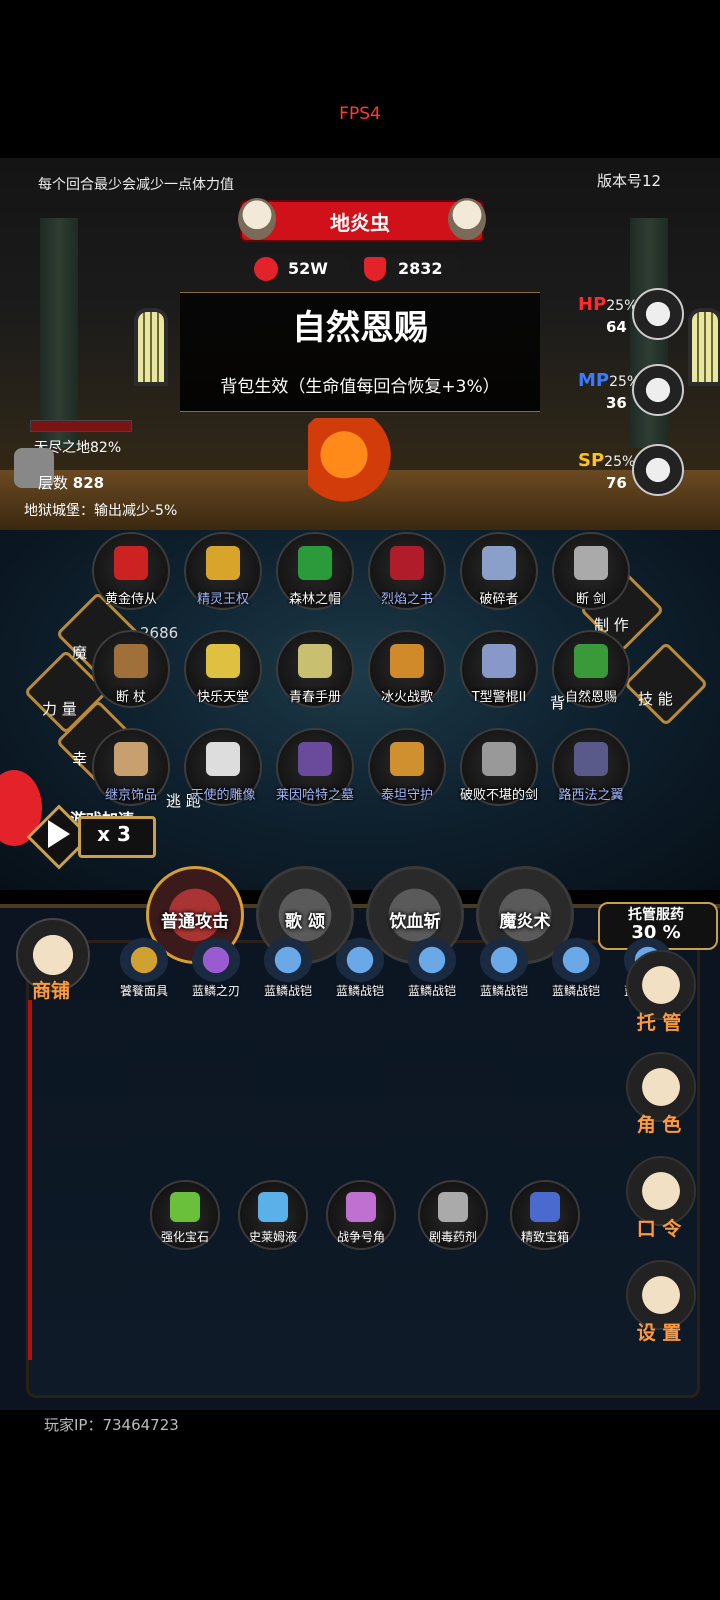  What do you see at coordinates (360, 387) in the screenshot?
I see `buff-description: 背包生效（生命值每回合恢复+3%）` at bounding box center [360, 387].